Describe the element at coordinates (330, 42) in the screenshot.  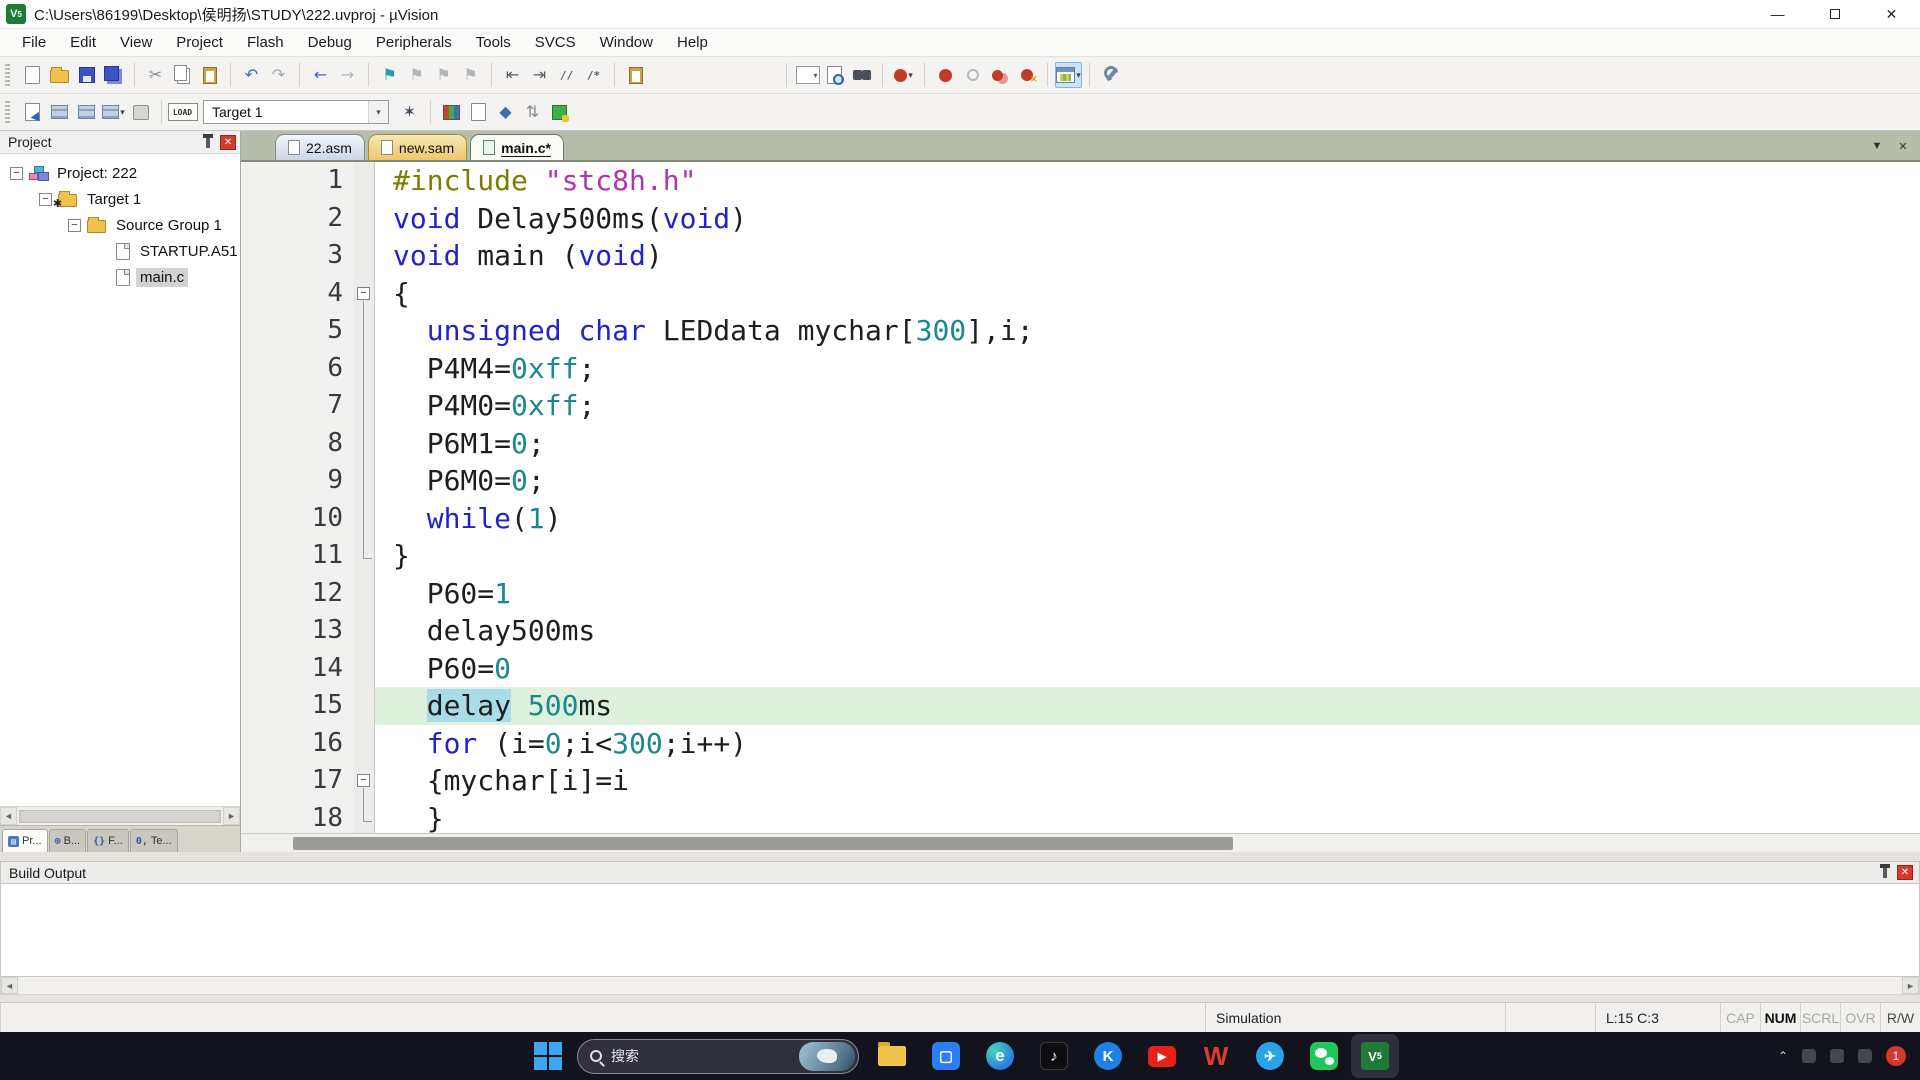
I see `menu-item-debug: Debug` at that location.